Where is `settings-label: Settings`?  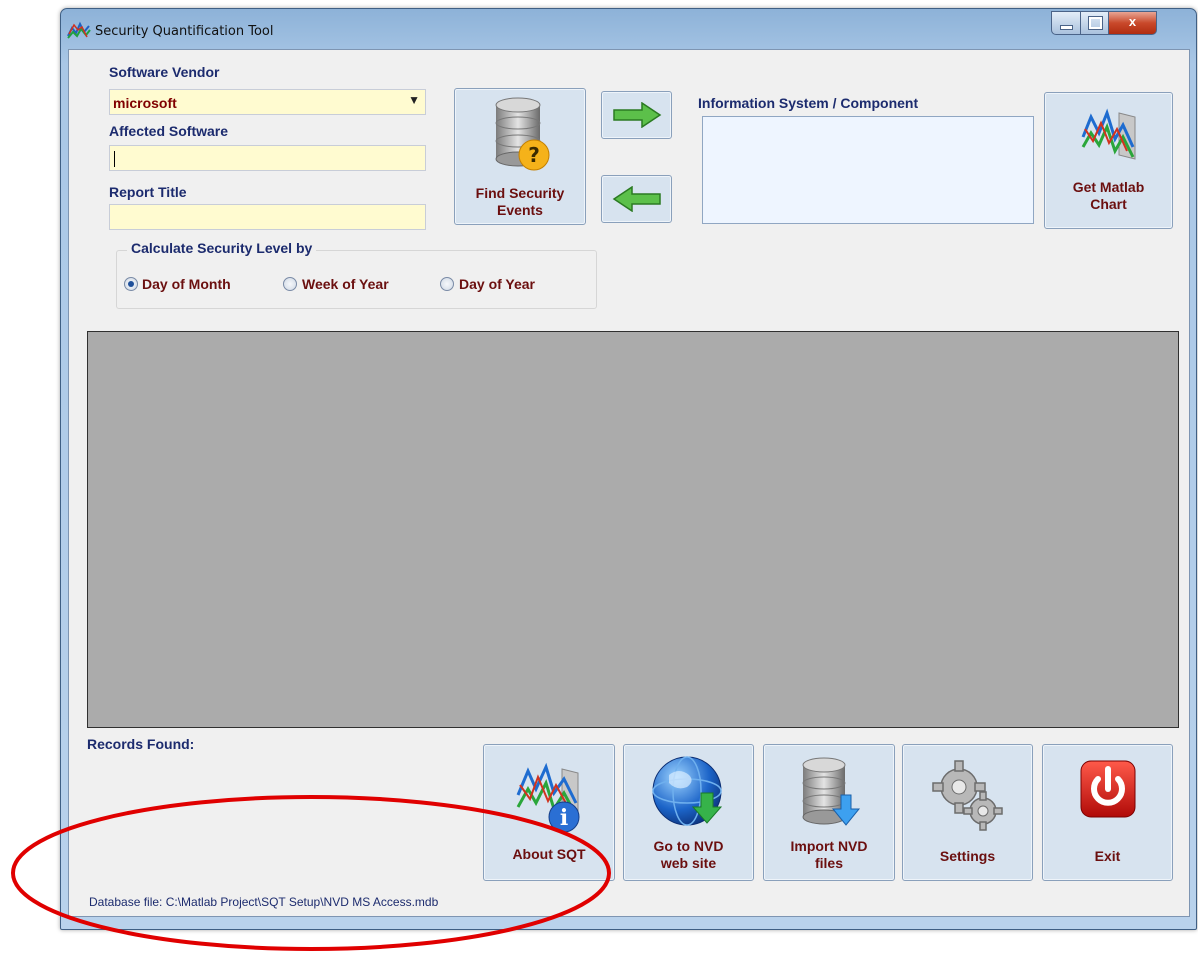 settings-label: Settings is located at coordinates (967, 856).